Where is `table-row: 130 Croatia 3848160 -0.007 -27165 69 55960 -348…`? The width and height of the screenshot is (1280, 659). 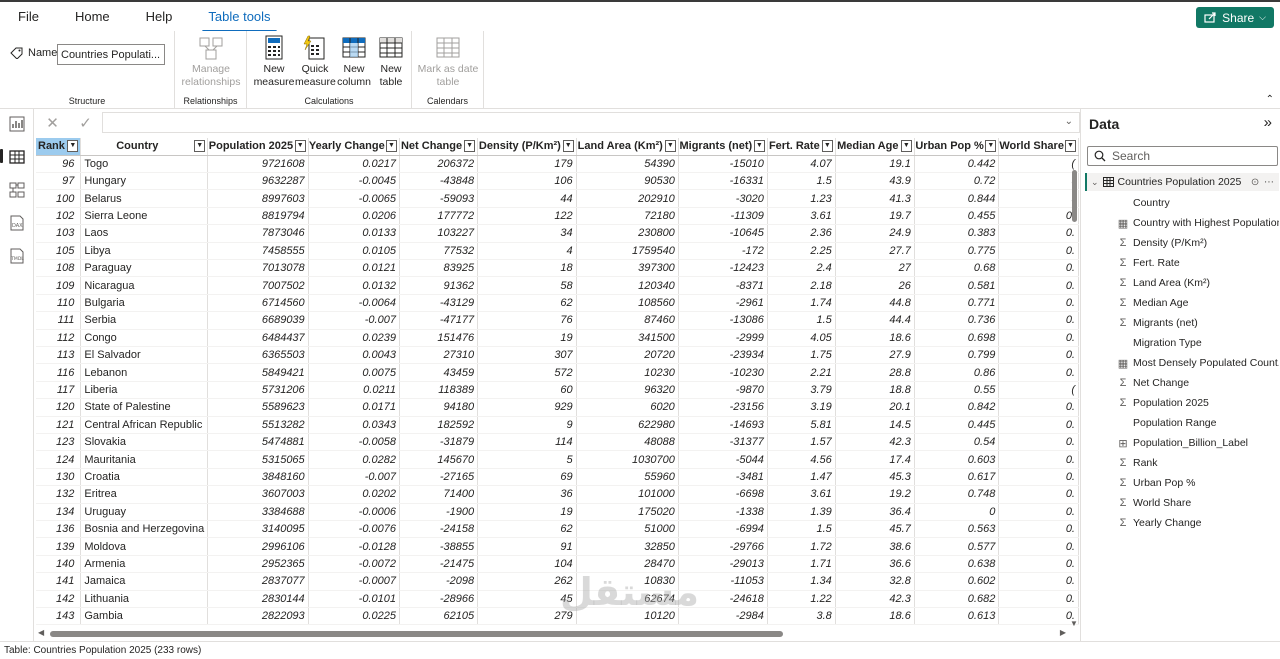
table-row: 130 Croatia 3848160 -0.007 -27165 69 55960 -348… is located at coordinates (557, 477).